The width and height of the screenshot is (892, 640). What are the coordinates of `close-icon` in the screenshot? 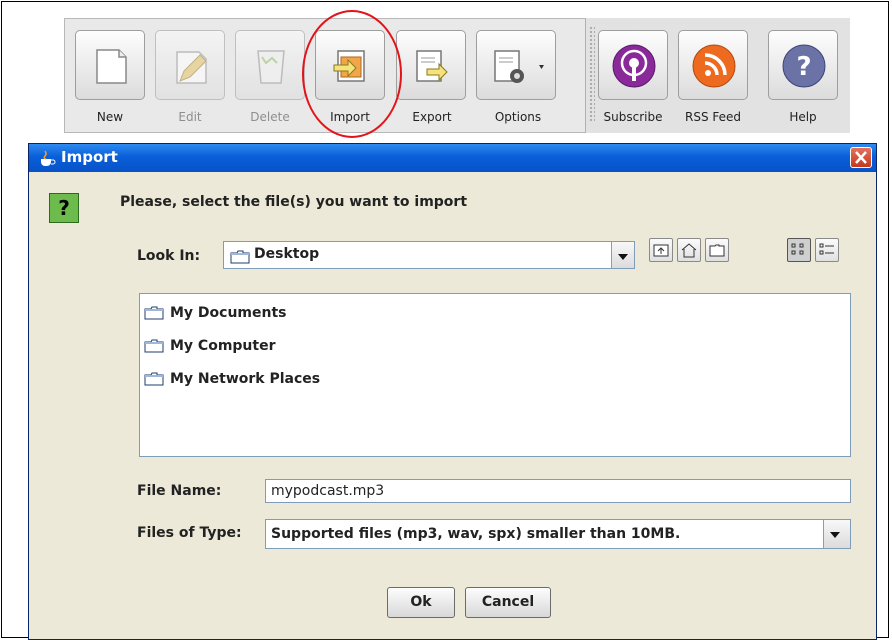 It's located at (861, 157).